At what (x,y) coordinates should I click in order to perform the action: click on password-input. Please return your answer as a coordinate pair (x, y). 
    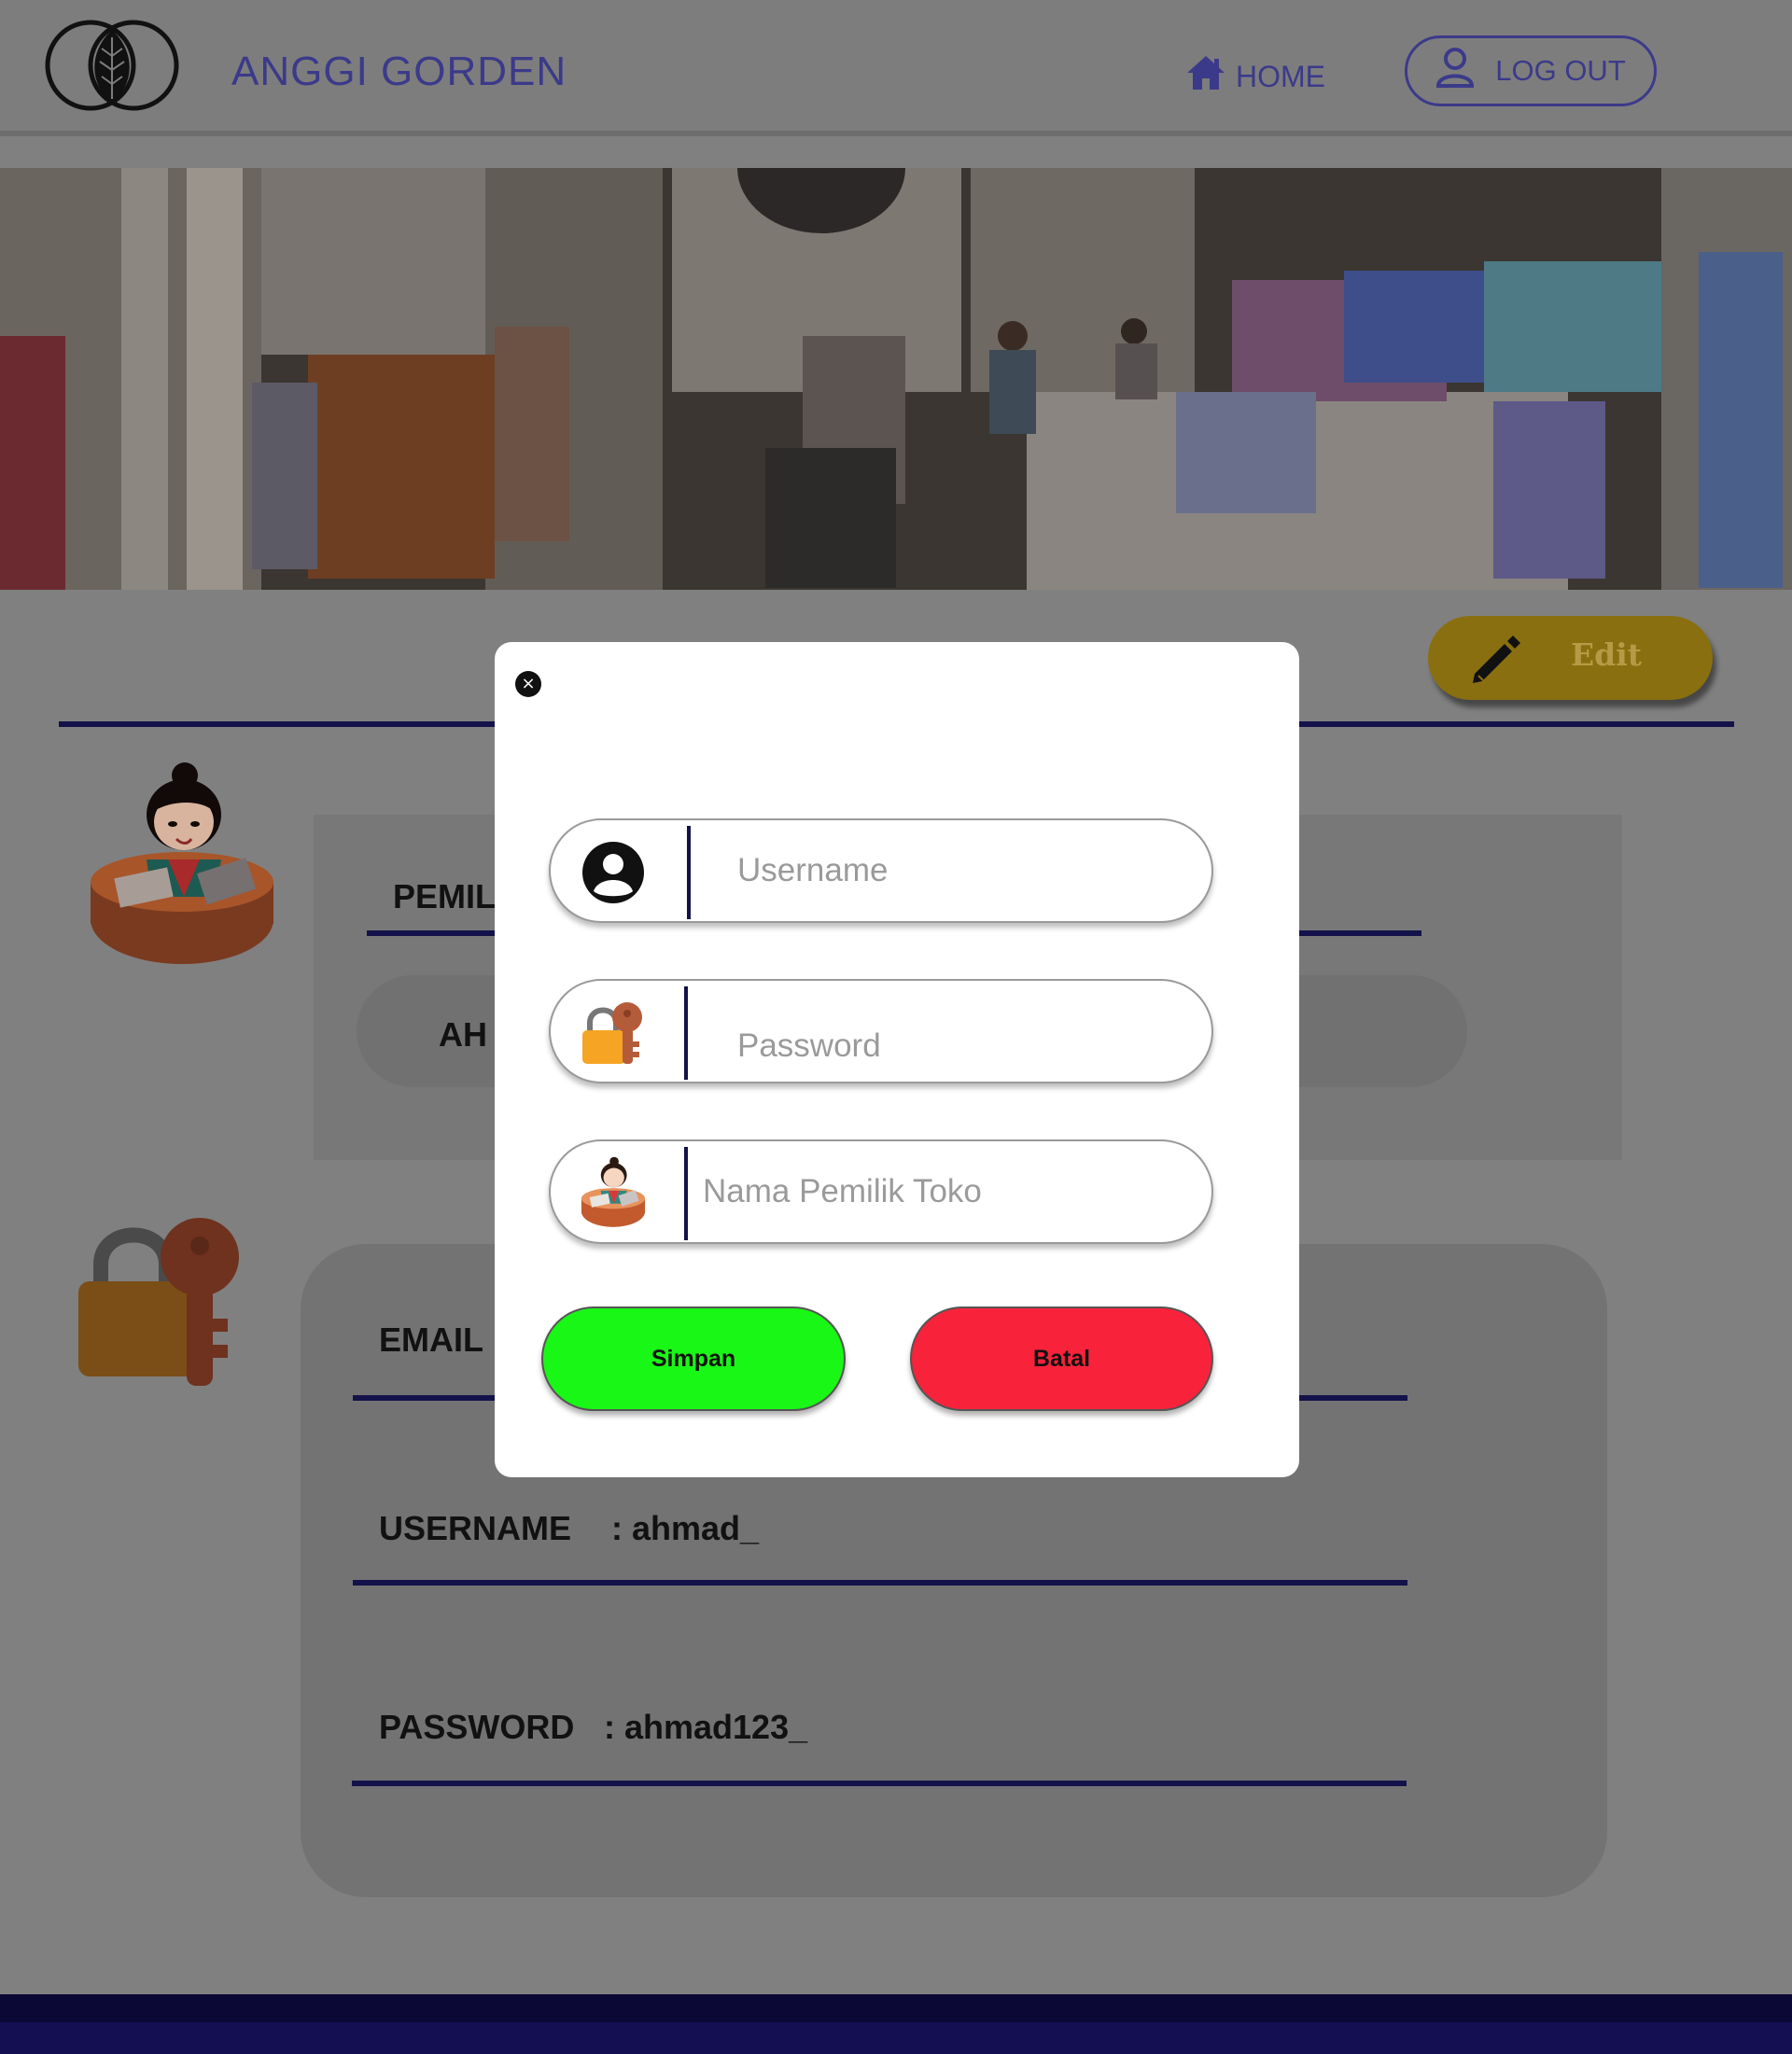
    Looking at the image, I should click on (980, 1046).